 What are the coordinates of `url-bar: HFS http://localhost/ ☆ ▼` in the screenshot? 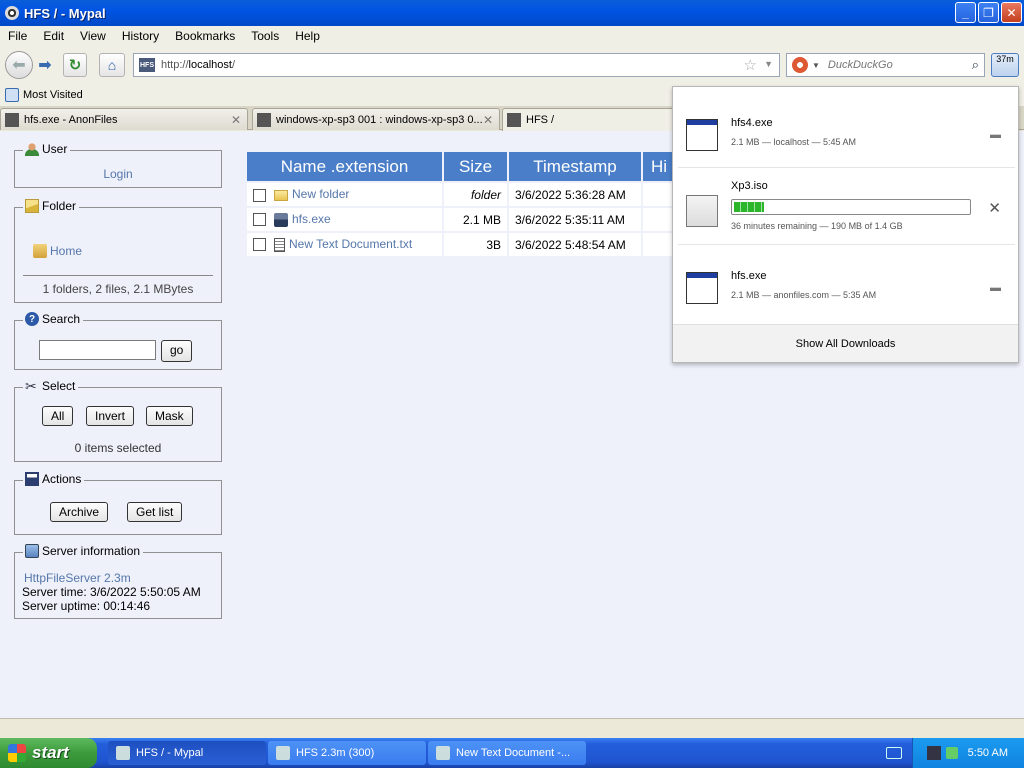 It's located at (456, 65).